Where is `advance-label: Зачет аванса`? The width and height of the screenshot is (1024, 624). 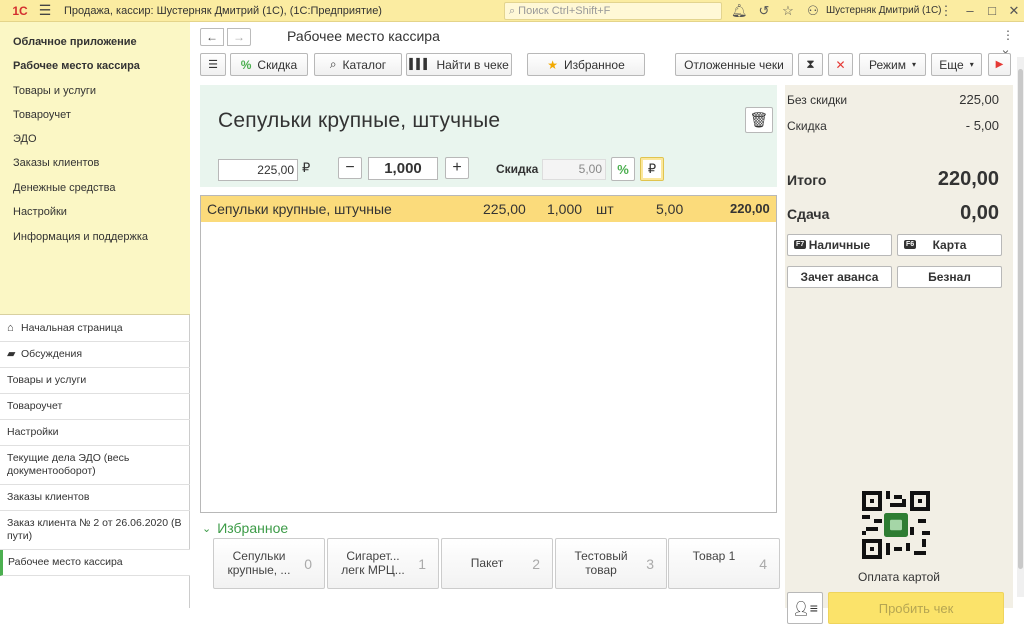 advance-label: Зачет аванса is located at coordinates (839, 277).